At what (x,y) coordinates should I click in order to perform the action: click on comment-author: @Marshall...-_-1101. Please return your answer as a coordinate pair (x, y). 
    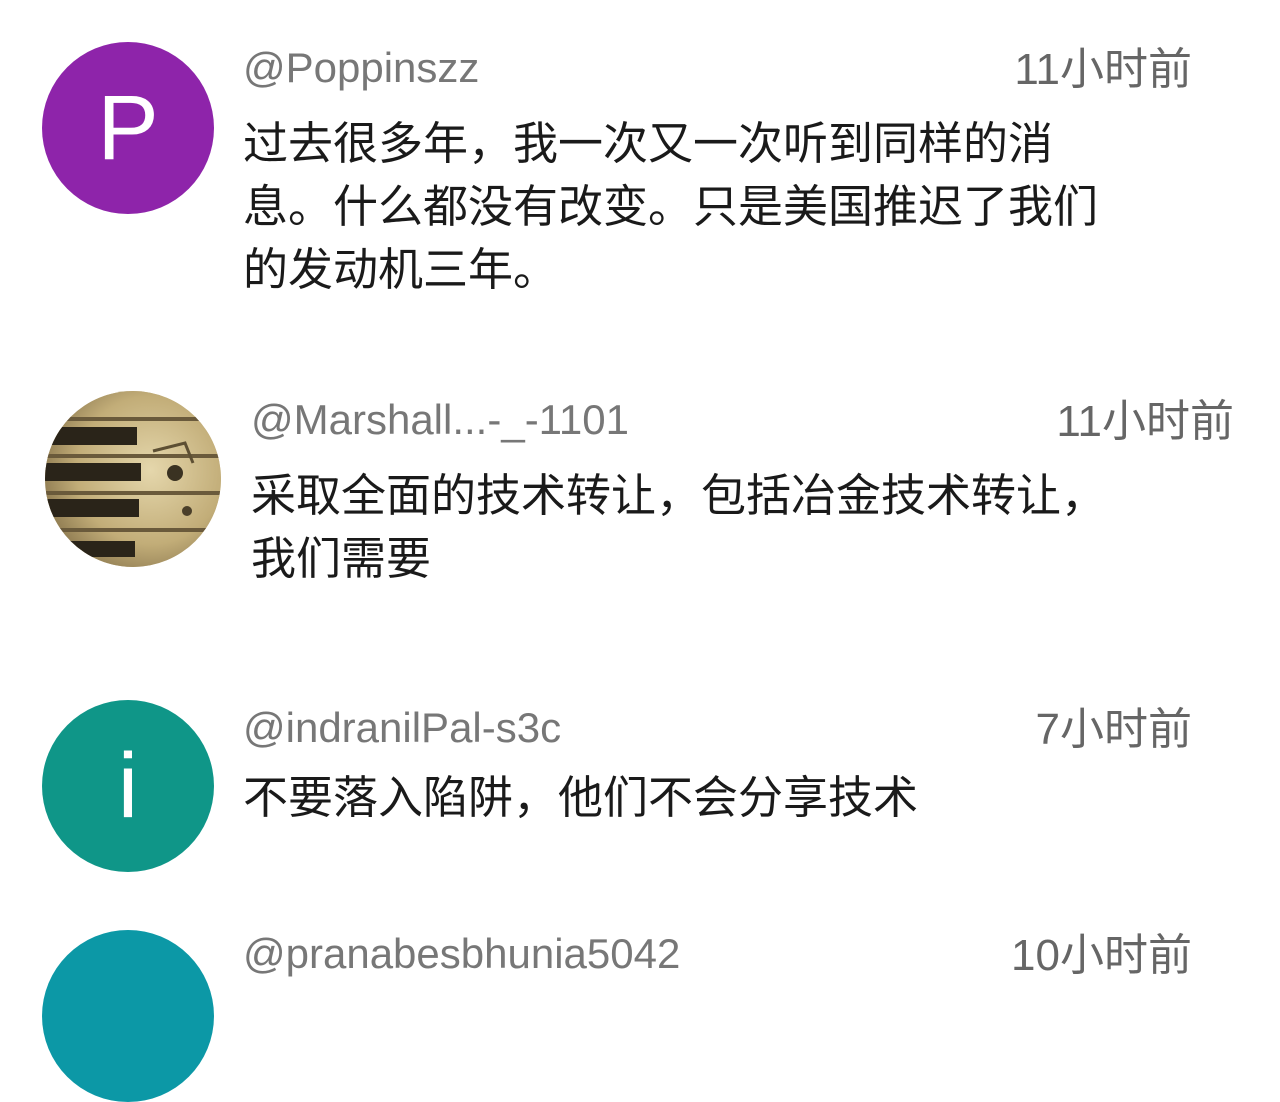
    Looking at the image, I should click on (440, 420).